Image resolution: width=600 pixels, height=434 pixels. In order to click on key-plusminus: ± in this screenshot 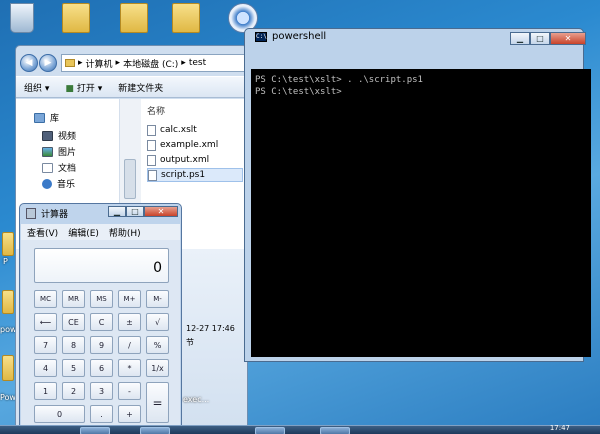, I will do `click(129, 322)`.